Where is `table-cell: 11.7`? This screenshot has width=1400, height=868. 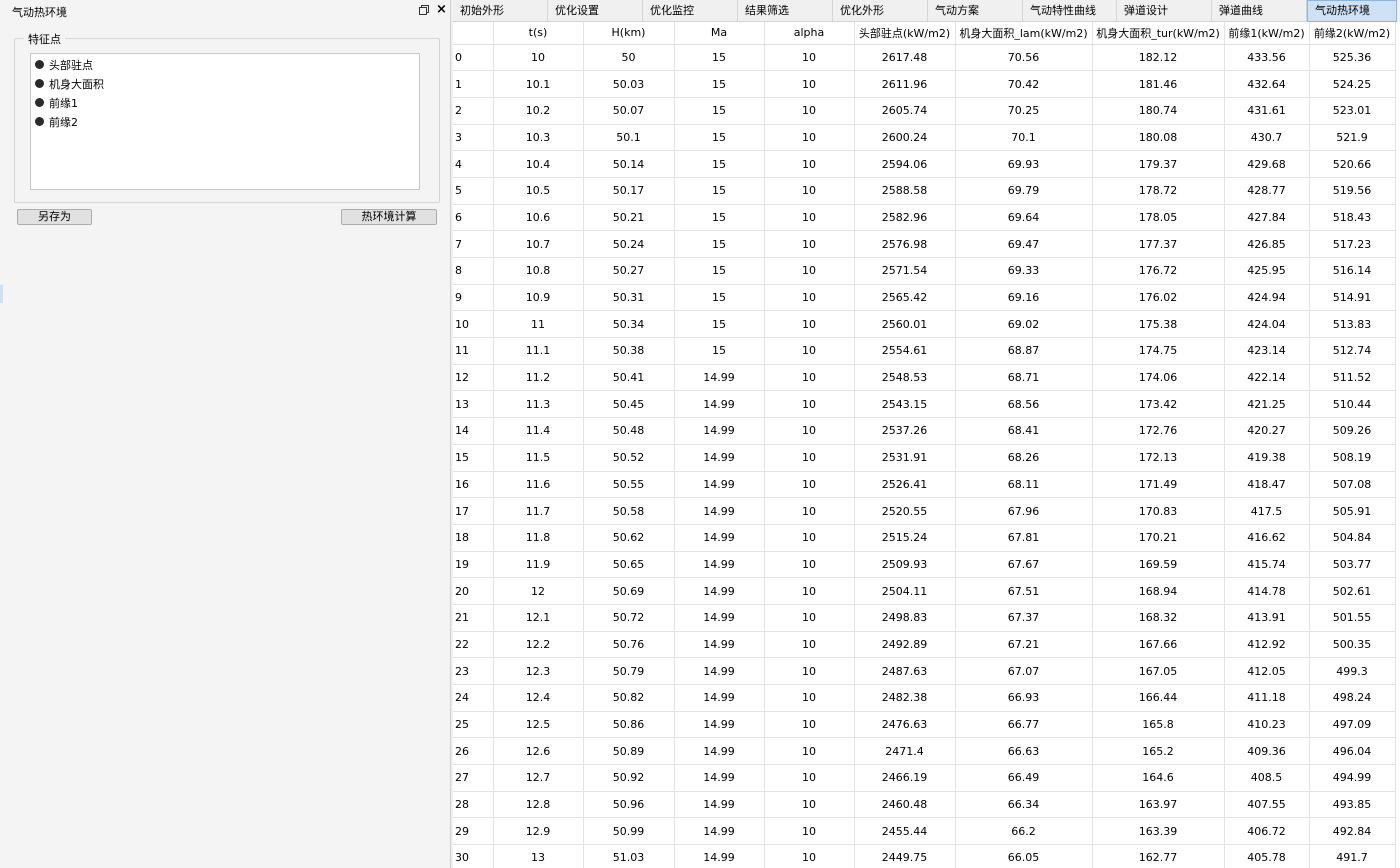
table-cell: 11.7 is located at coordinates (538, 511).